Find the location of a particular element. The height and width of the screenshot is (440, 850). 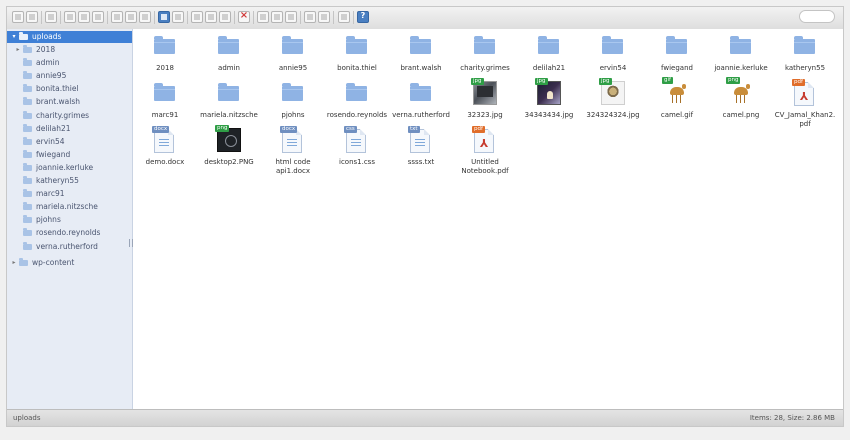

folder-item: verna.rutherford is located at coordinates (421, 105).